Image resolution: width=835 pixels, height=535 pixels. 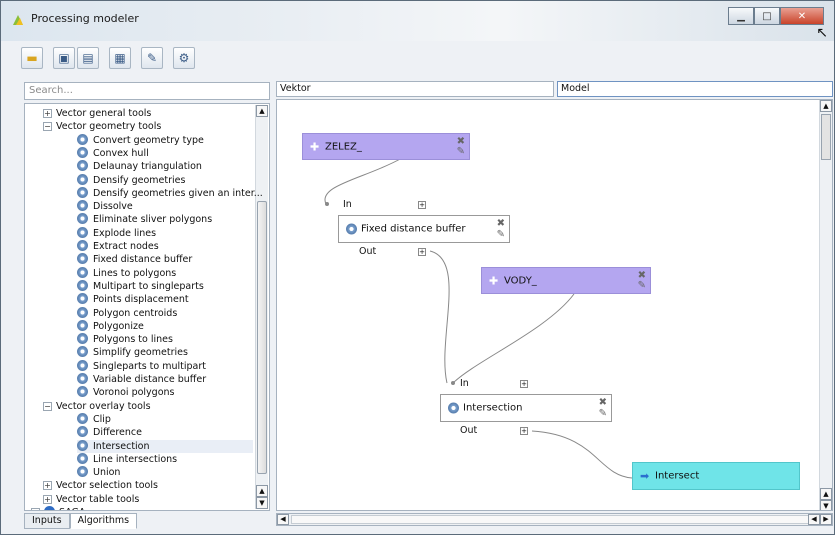 I want to click on close-button: ✕, so click(x=802, y=16).